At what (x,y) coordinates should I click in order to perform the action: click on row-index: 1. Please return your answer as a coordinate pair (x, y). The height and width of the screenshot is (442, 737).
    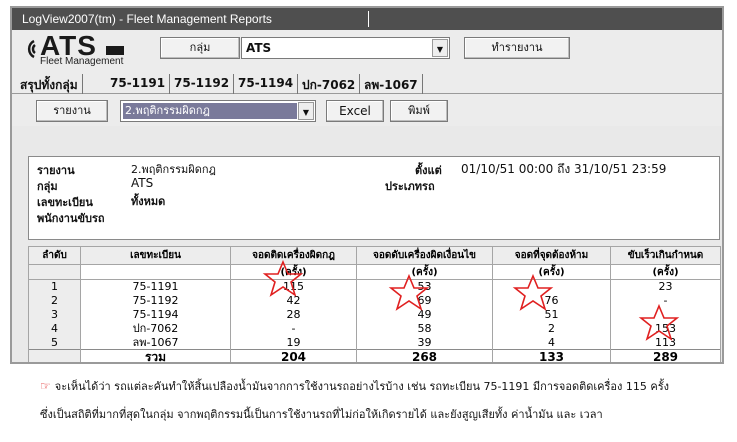
    Looking at the image, I should click on (54, 286).